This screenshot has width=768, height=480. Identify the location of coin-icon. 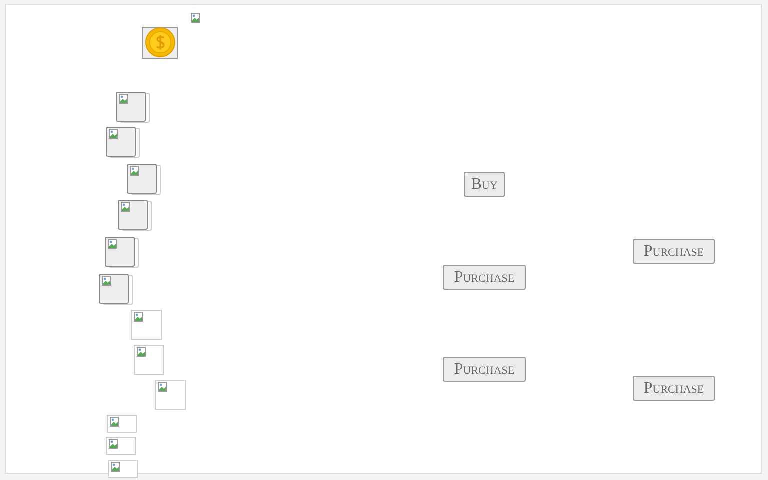
(160, 42).